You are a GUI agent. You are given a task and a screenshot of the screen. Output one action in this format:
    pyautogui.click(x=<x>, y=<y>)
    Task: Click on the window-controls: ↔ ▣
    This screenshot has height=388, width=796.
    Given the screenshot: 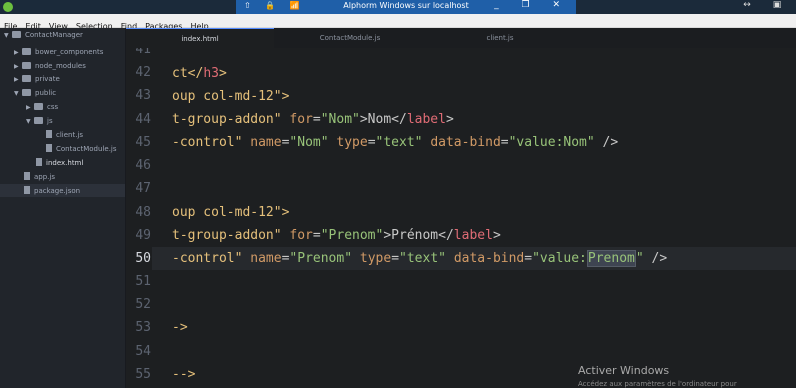 What is the action you would take?
    pyautogui.click(x=762, y=5)
    